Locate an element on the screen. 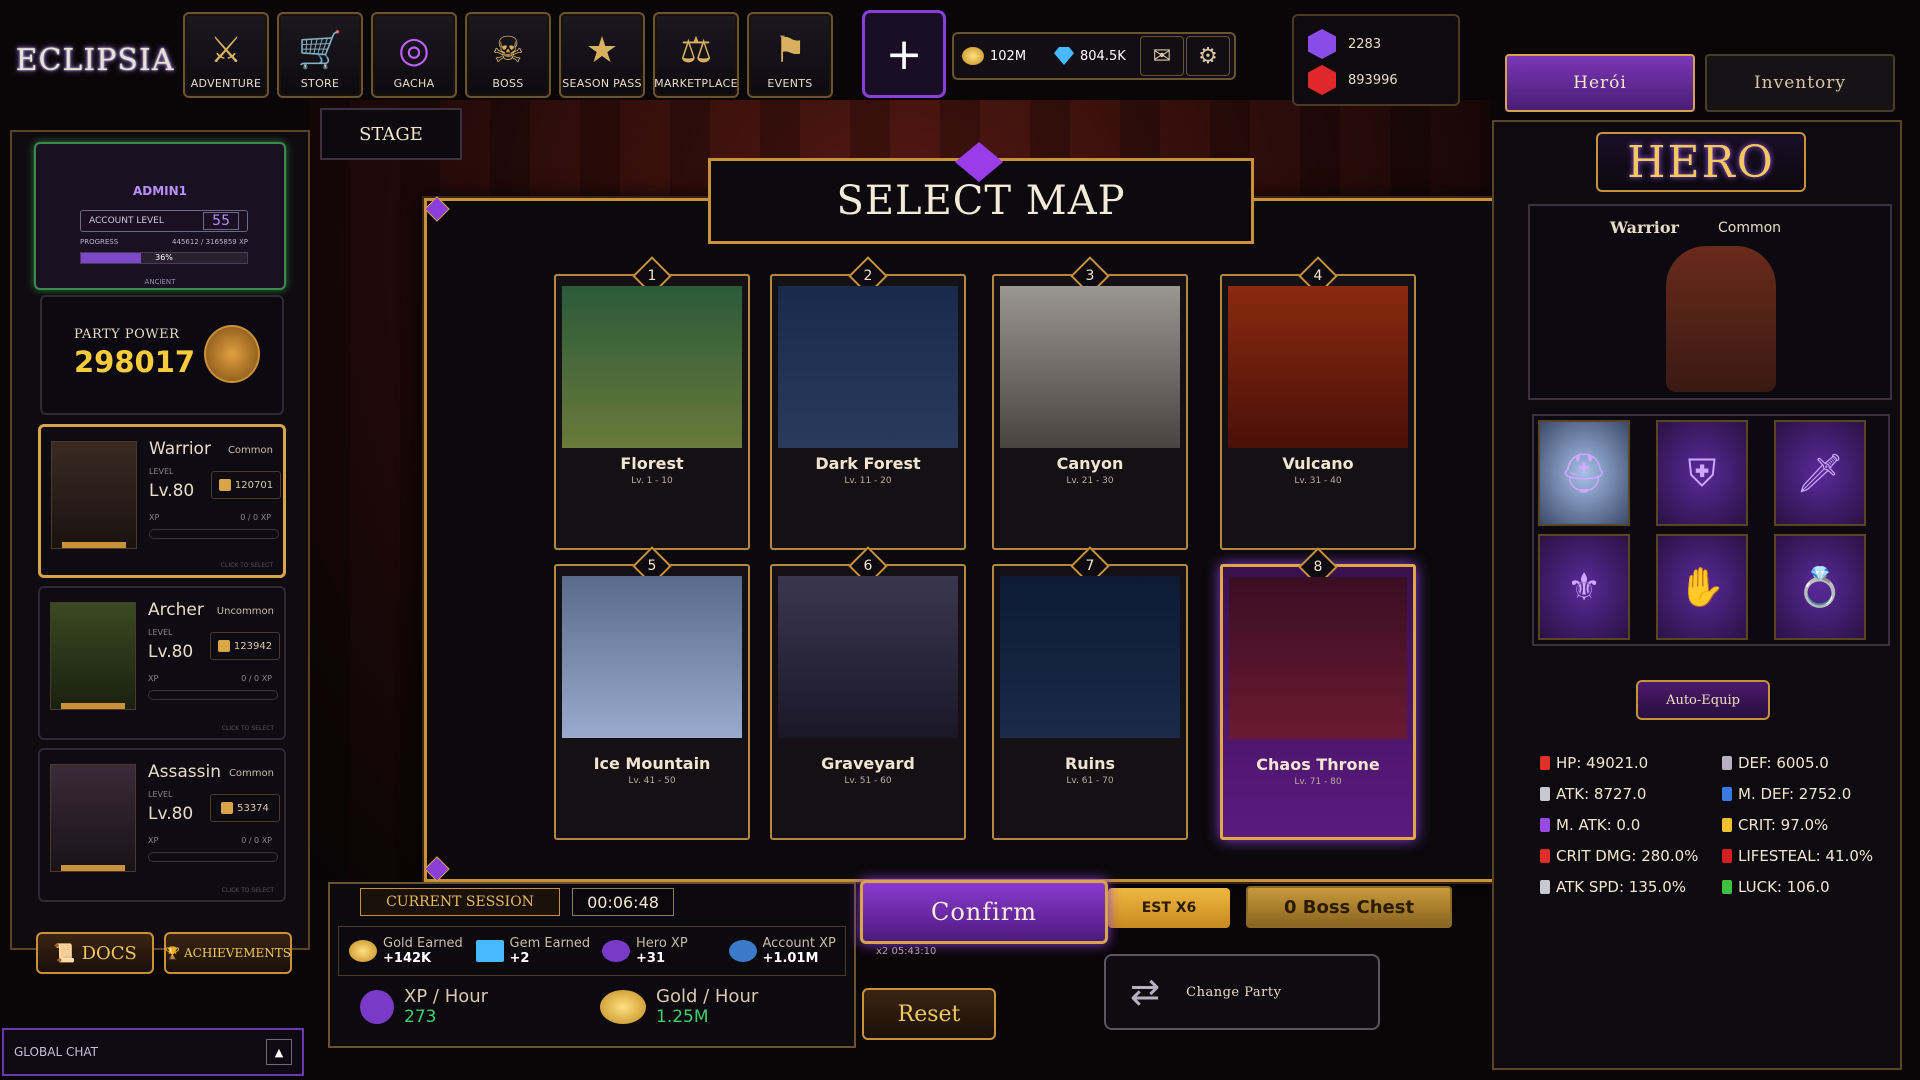 The height and width of the screenshot is (1080, 1920). map-card-dark-forest: 2 Dark Forest Lv. 11 - 20 is located at coordinates (868, 403).